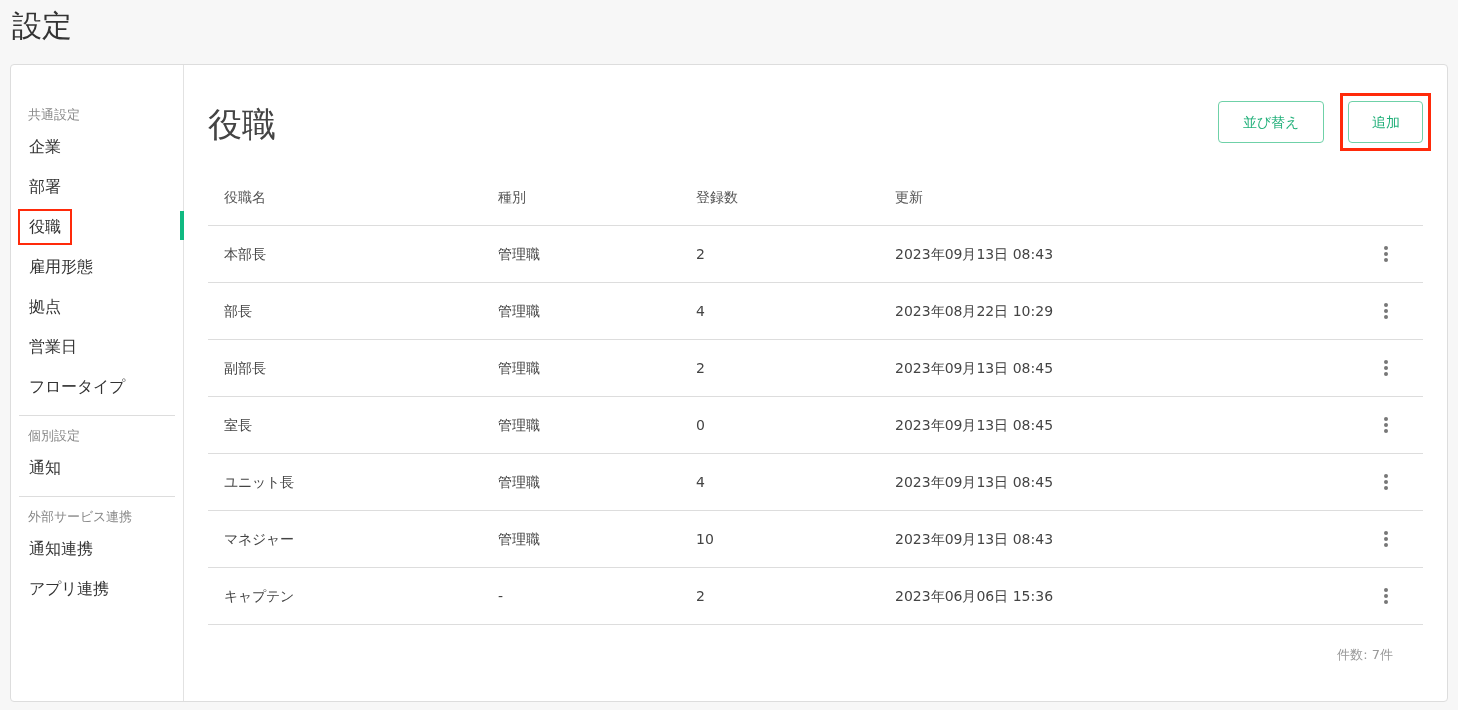 This screenshot has width=1458, height=710. What do you see at coordinates (245, 253) in the screenshot?
I see `table-cell: 本部長` at bounding box center [245, 253].